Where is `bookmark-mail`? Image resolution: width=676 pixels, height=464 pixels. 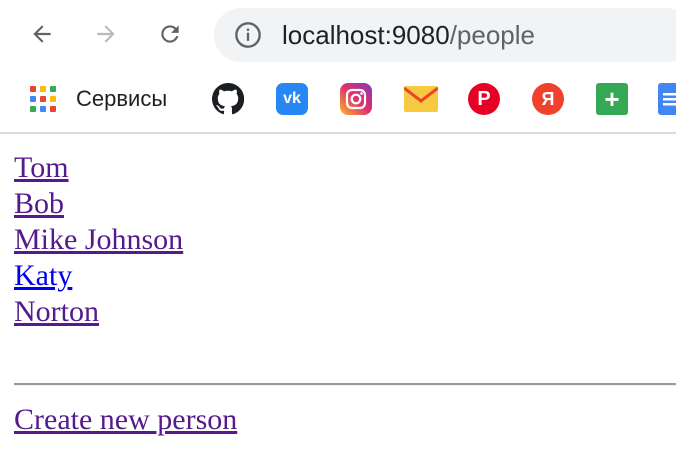 bookmark-mail is located at coordinates (421, 99).